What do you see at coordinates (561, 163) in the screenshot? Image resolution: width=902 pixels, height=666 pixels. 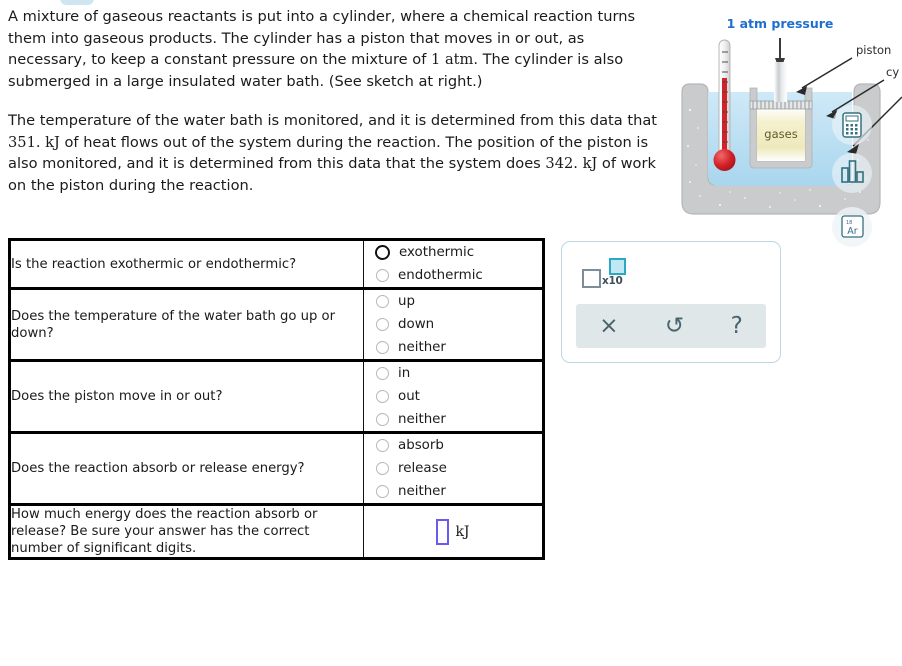 I see `work-value: 342.` at bounding box center [561, 163].